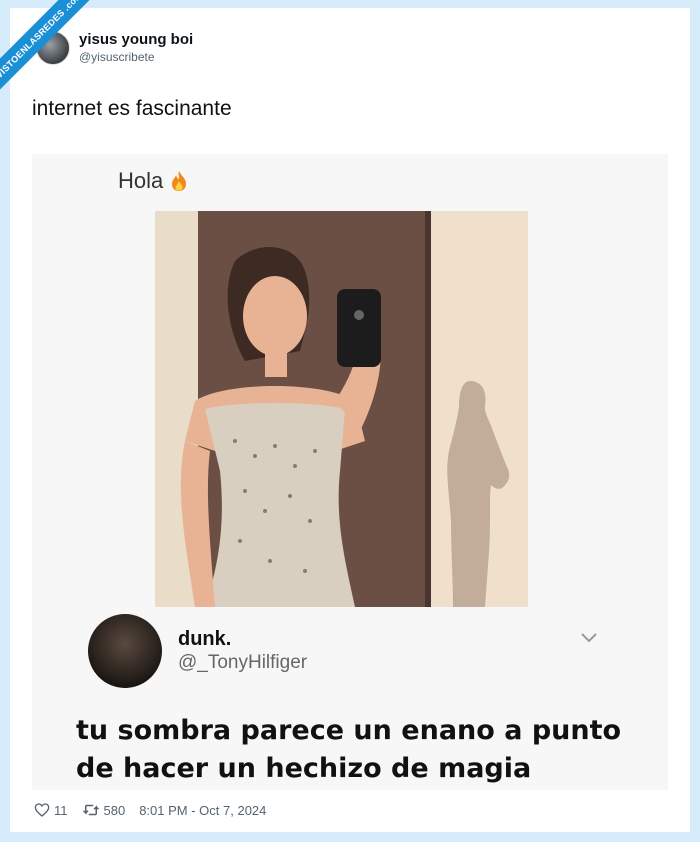  What do you see at coordinates (179, 181) in the screenshot?
I see `fire-icon` at bounding box center [179, 181].